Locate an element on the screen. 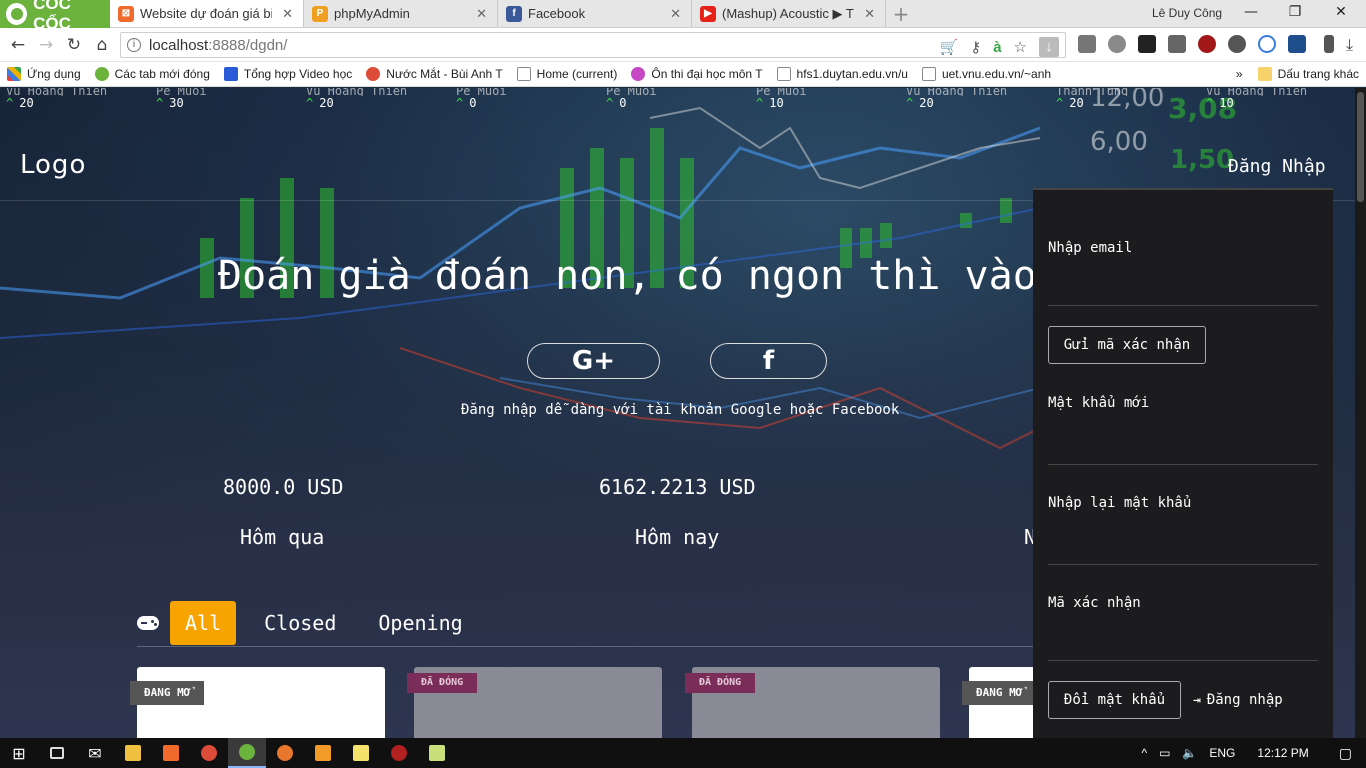  bookmark-star-icon: ☆ is located at coordinates (1020, 47).